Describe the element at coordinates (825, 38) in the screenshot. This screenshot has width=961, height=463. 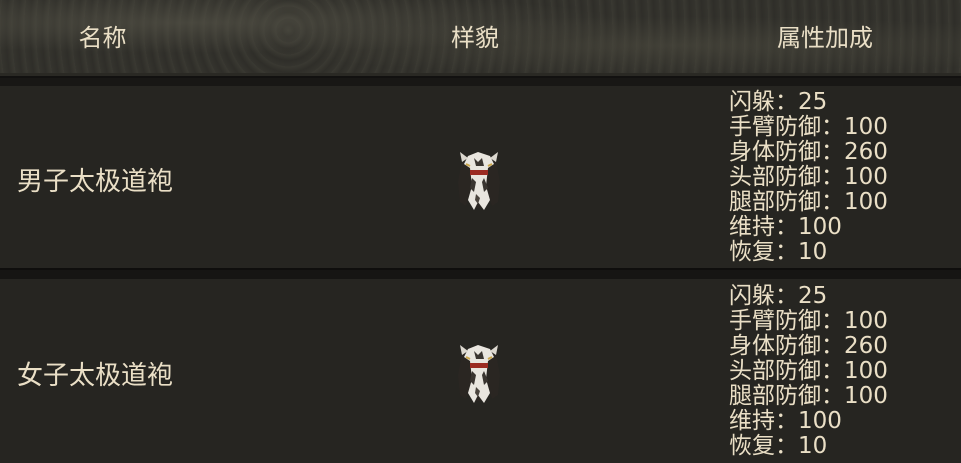
I see `header-attributes: 属性加成` at that location.